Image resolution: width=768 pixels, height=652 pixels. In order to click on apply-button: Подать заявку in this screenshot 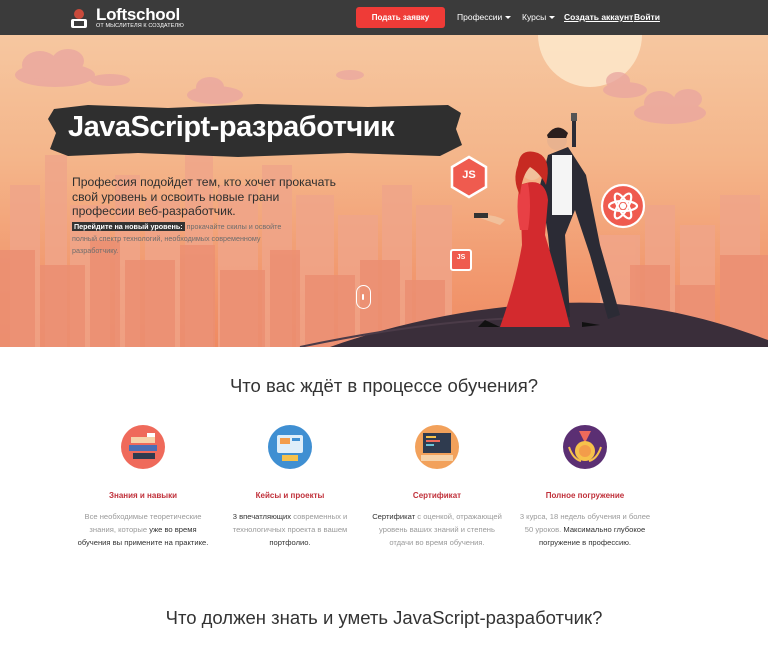, I will do `click(400, 17)`.